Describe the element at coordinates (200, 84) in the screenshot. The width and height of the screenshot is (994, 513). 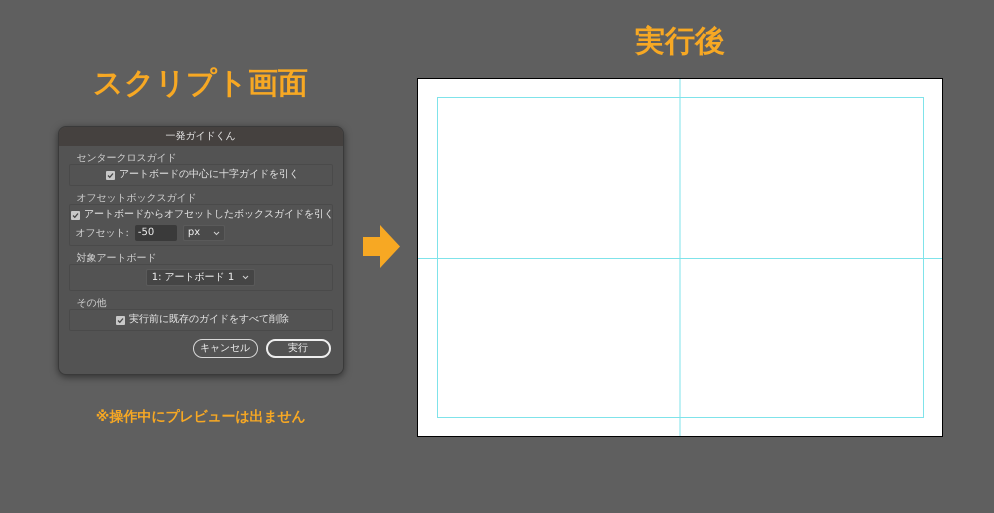
I see `heading: スクリプト画面` at that location.